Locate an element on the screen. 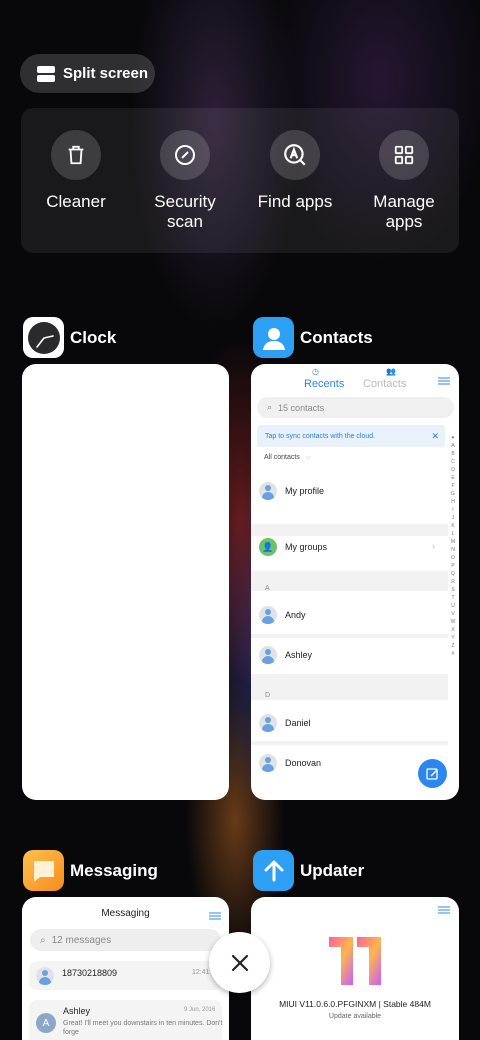 This screenshot has width=480, height=1040. alphabet-letter: G is located at coordinates (453, 494).